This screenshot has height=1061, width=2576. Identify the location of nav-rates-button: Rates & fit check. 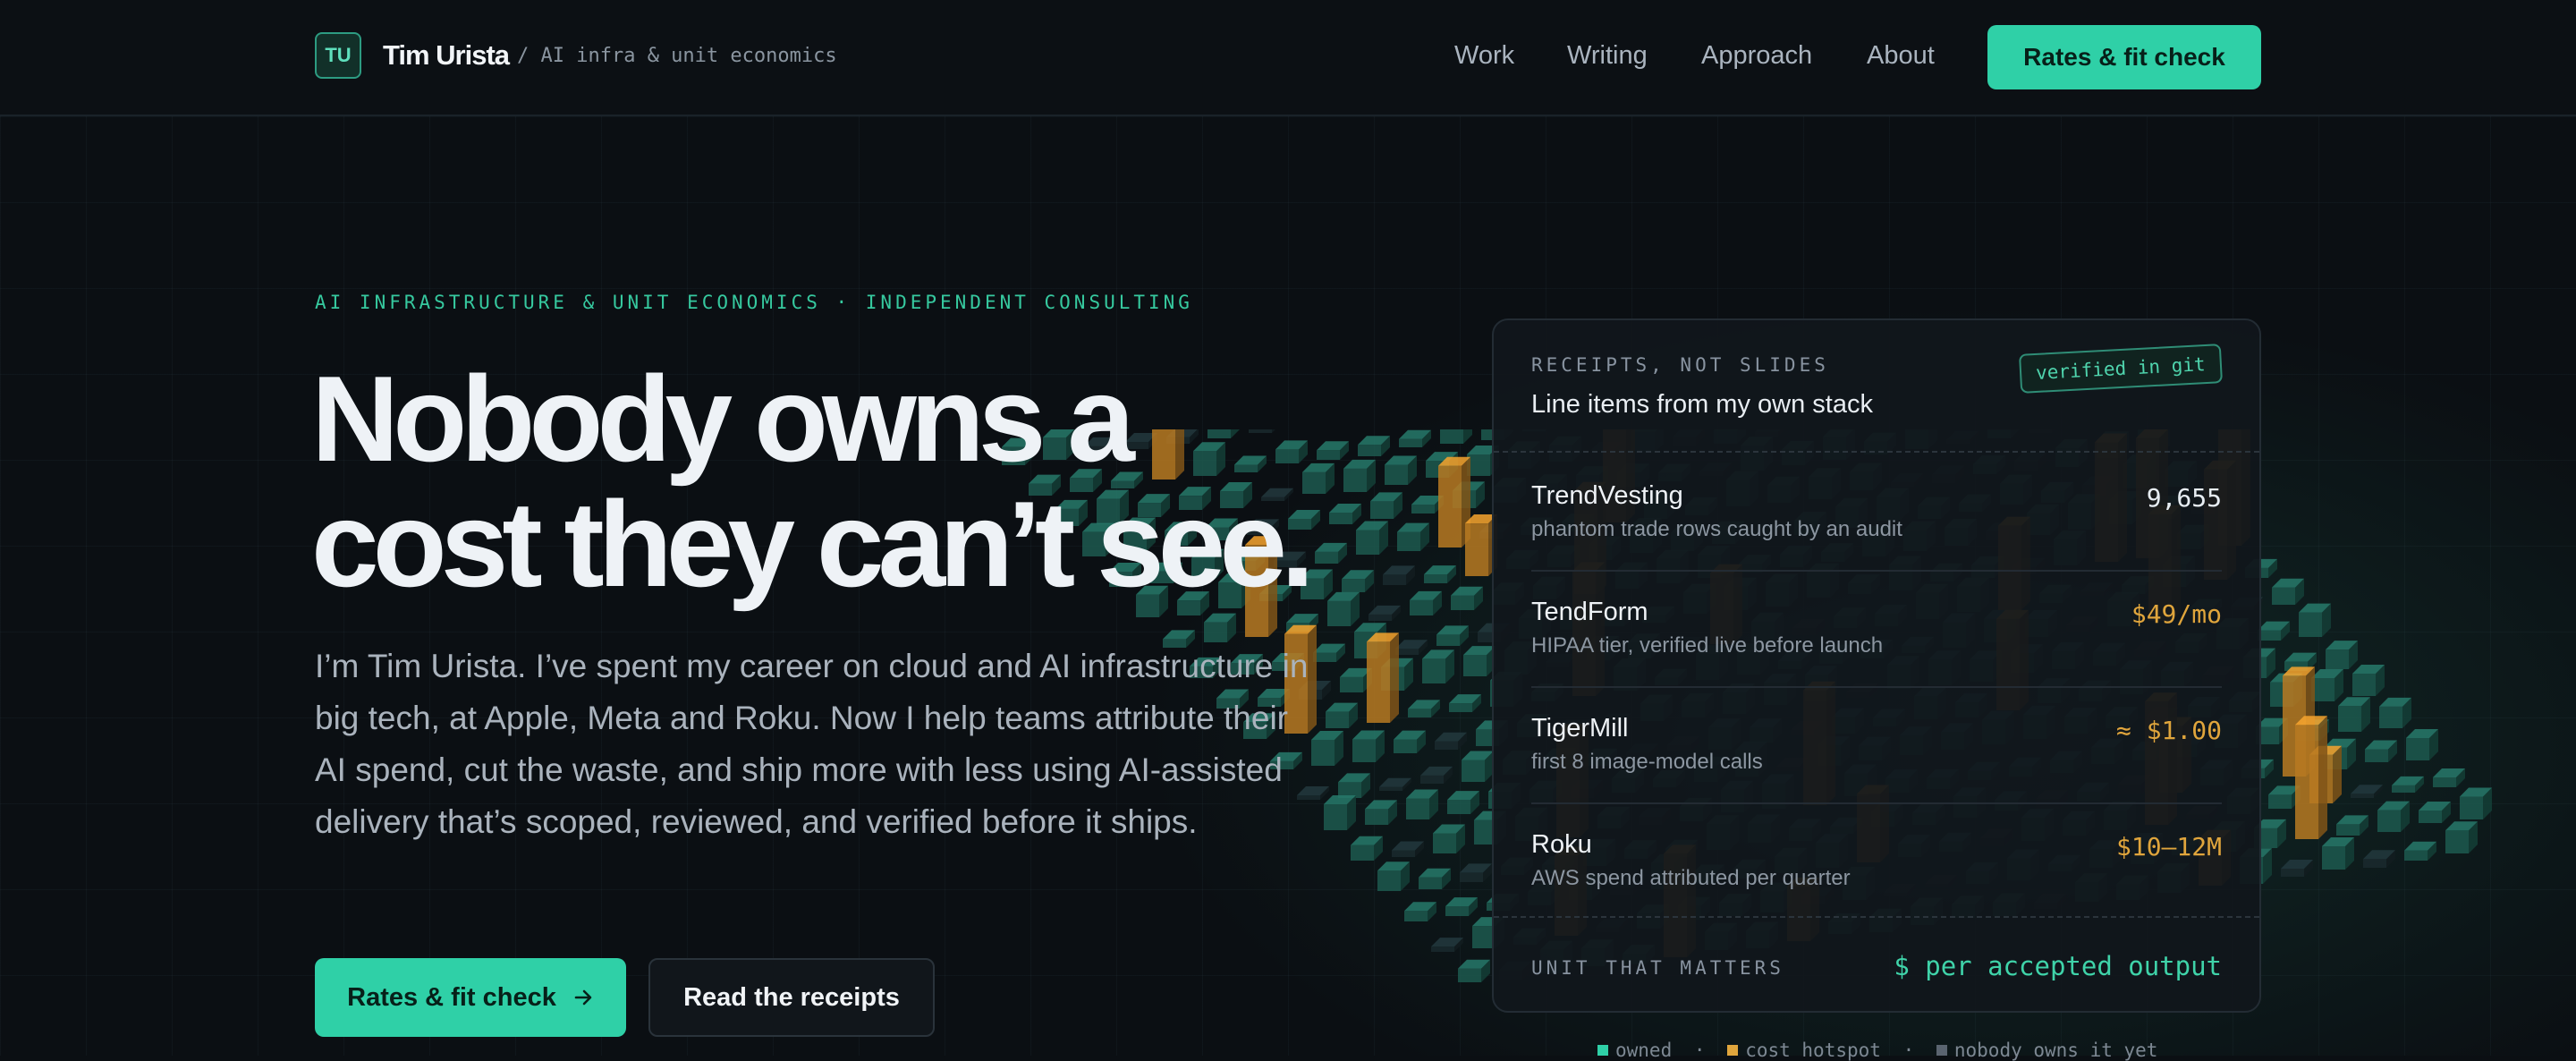
(2124, 57).